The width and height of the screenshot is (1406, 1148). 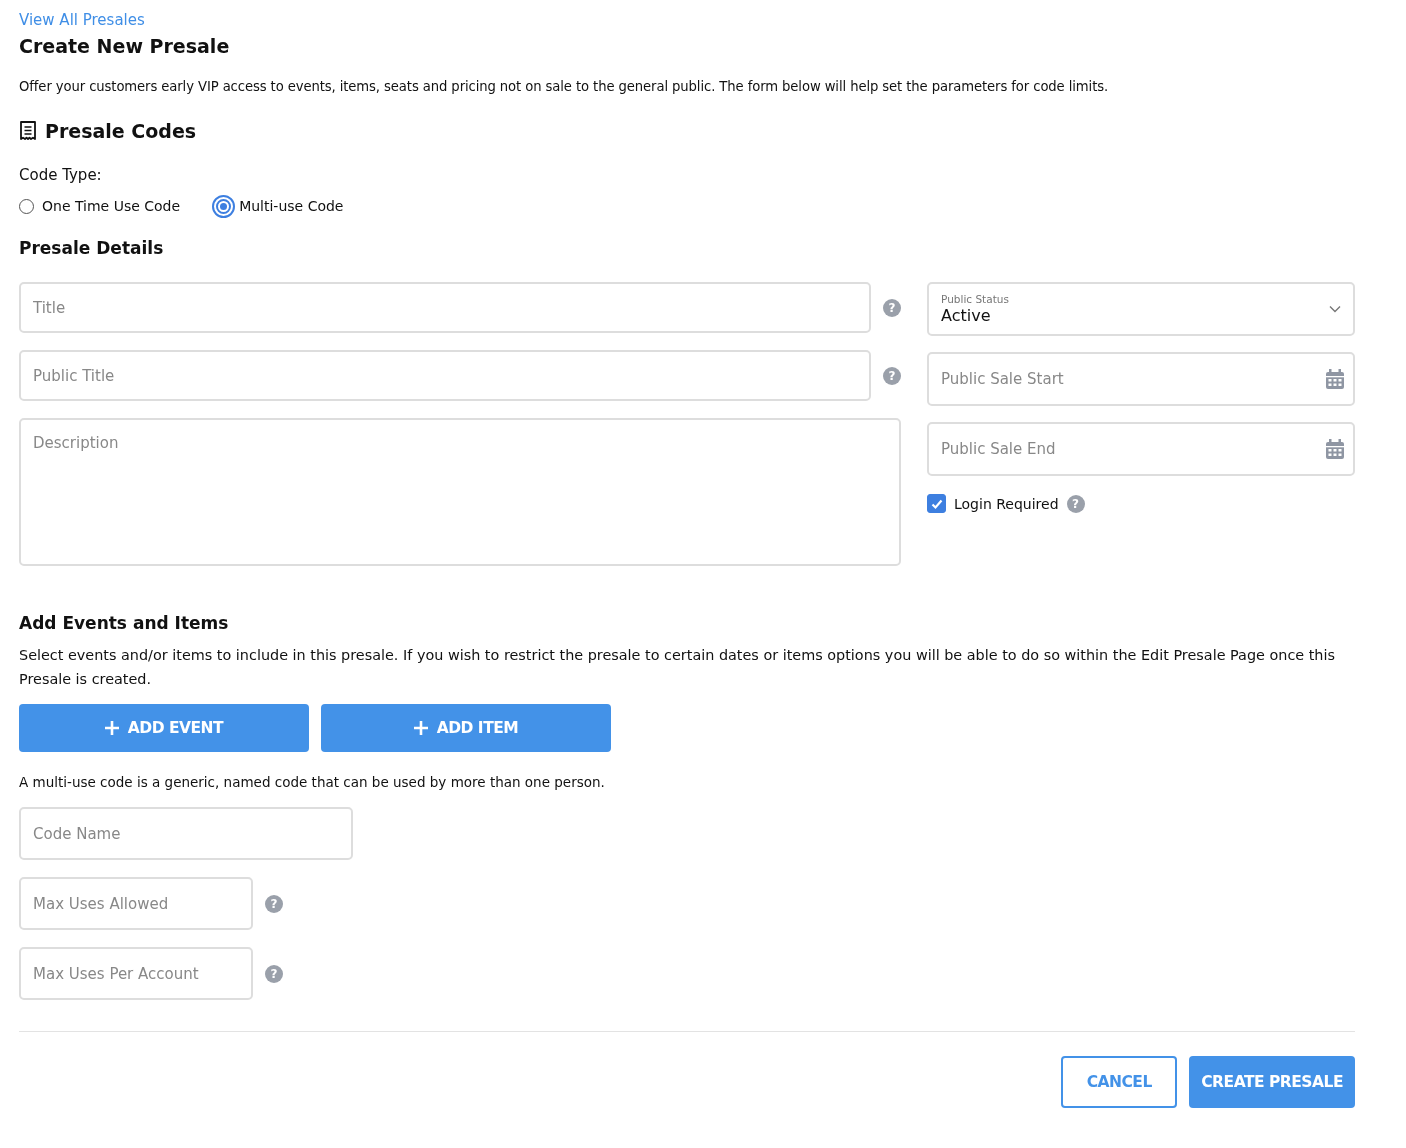 What do you see at coordinates (61, 175) in the screenshot?
I see `code-type-label: Code Type:` at bounding box center [61, 175].